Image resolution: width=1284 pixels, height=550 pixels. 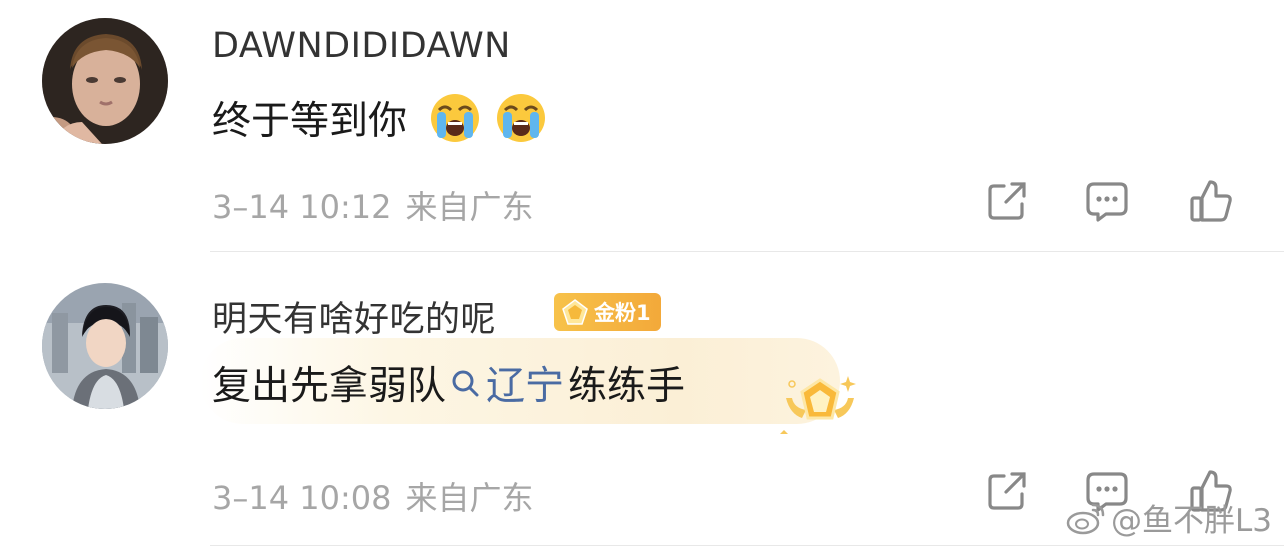 What do you see at coordinates (575, 312) in the screenshot?
I see `gem-icon` at bounding box center [575, 312].